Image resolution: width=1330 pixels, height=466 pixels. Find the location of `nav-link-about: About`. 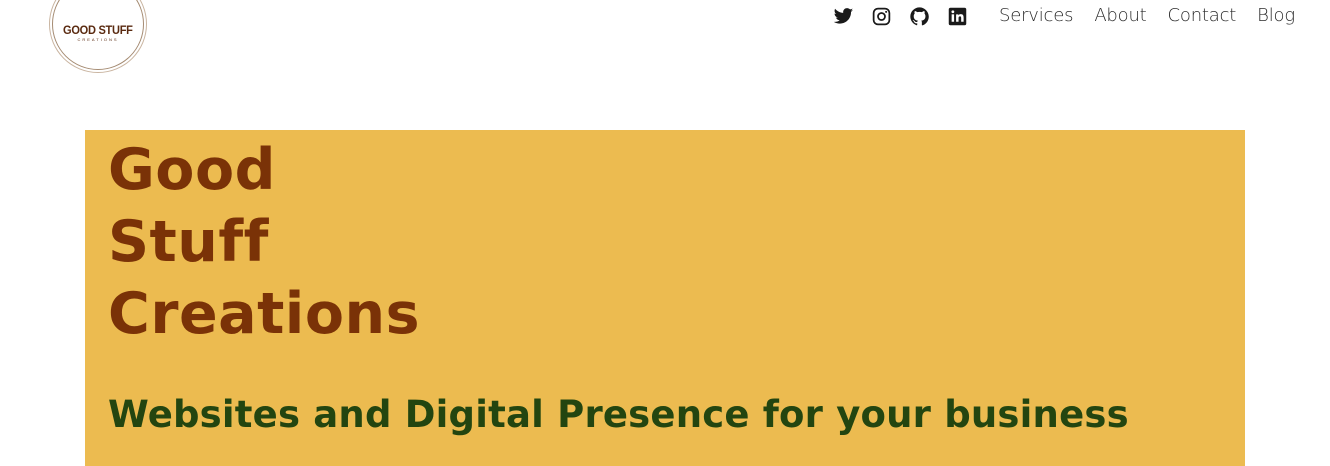

nav-link-about: About is located at coordinates (1120, 15).